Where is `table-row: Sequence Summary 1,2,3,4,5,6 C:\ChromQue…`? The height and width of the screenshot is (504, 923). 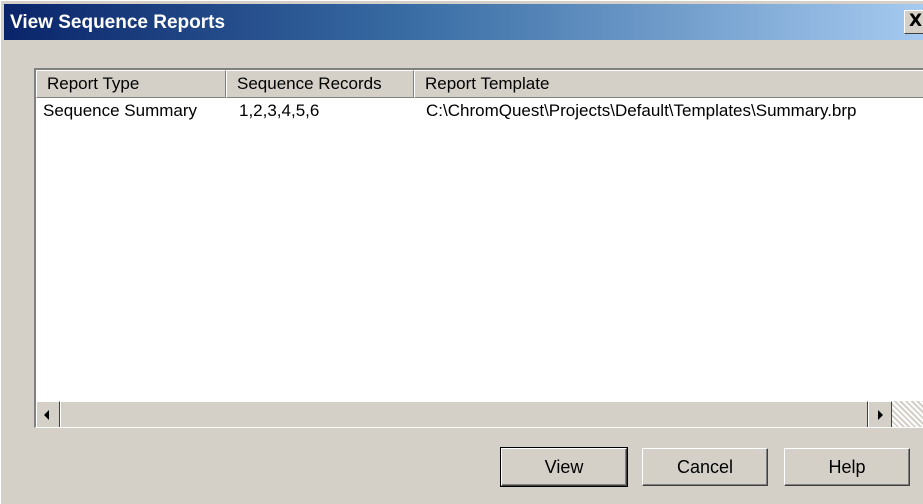
table-row: Sequence Summary 1,2,3,4,5,6 C:\ChromQue… is located at coordinates (479, 112).